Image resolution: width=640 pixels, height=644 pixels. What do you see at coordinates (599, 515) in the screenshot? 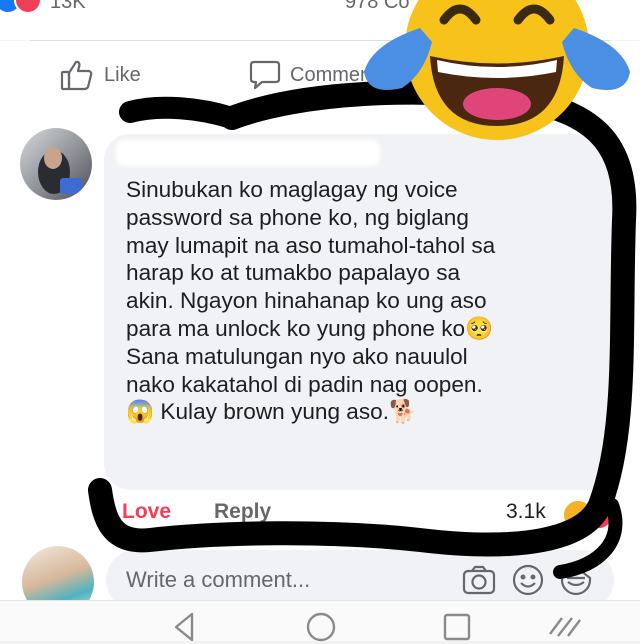
I see `heart-reaction-icon` at bounding box center [599, 515].